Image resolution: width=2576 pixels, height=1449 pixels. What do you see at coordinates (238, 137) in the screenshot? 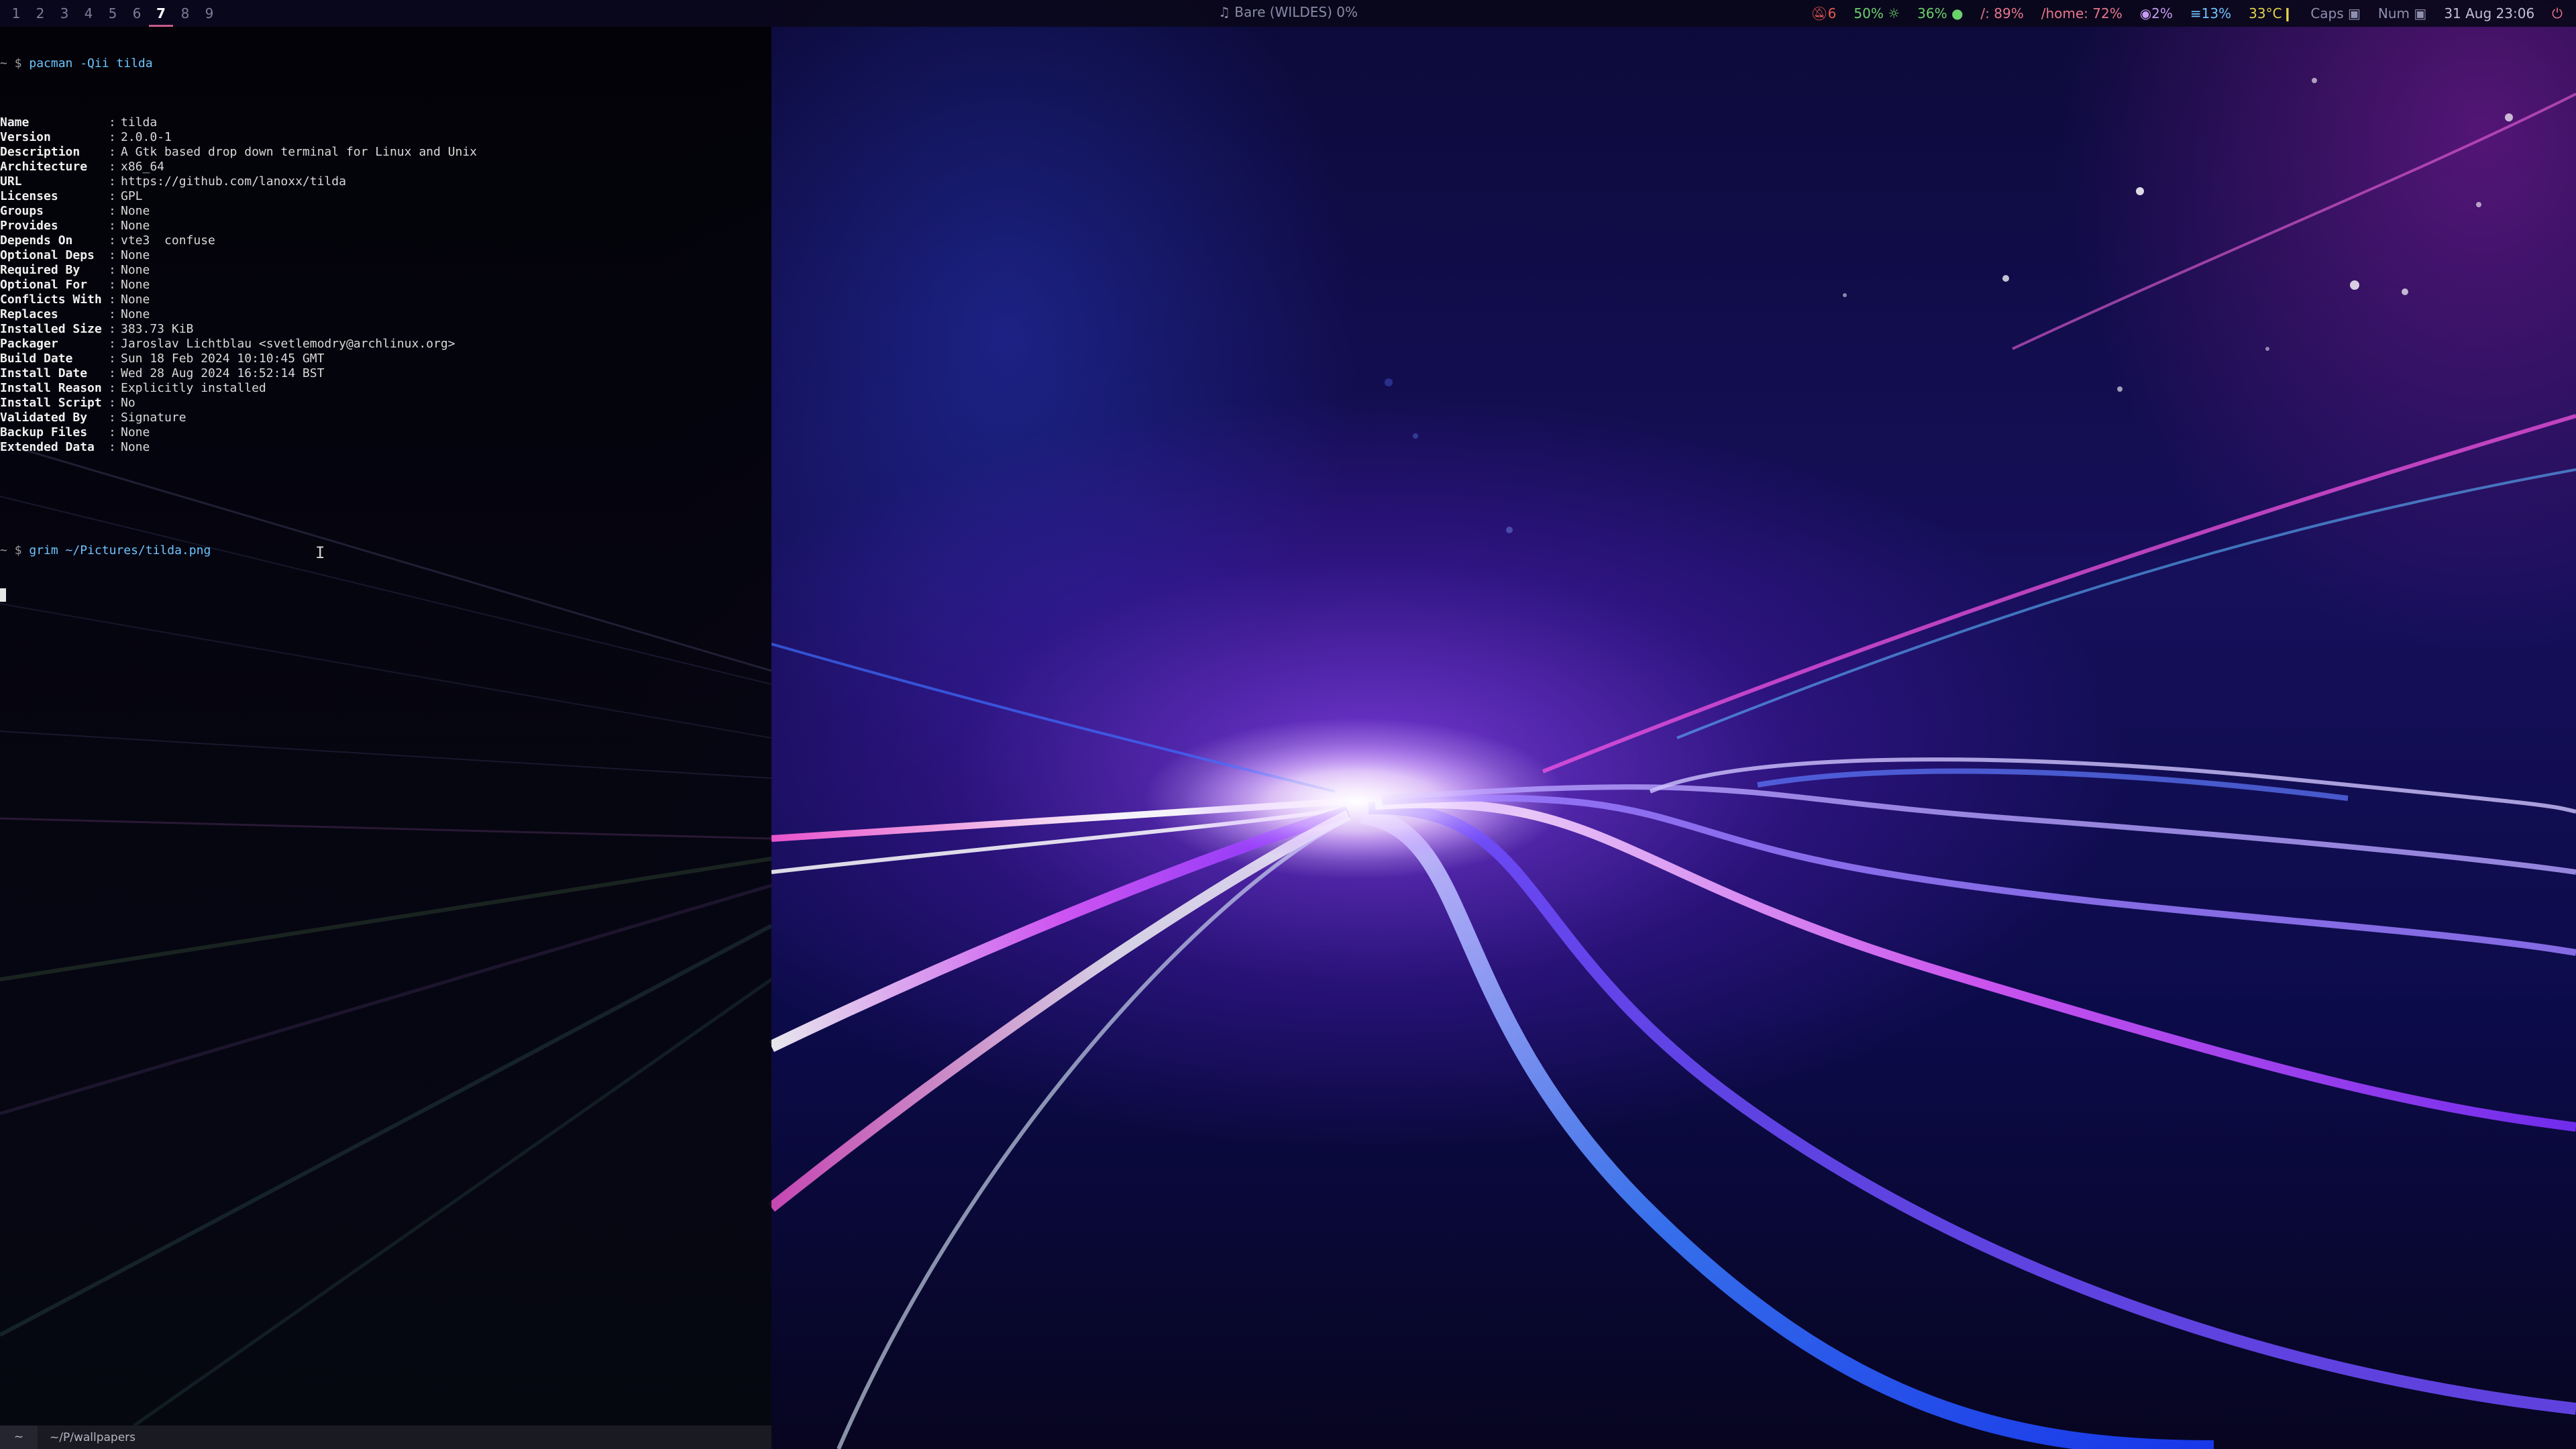
I see `package-info-row: Version:2.0.0-1` at bounding box center [238, 137].